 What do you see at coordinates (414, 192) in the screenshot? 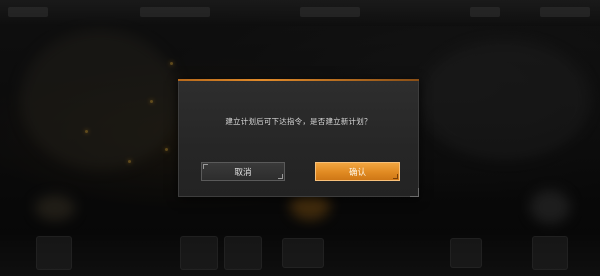
I see `dialog-corner-mark` at bounding box center [414, 192].